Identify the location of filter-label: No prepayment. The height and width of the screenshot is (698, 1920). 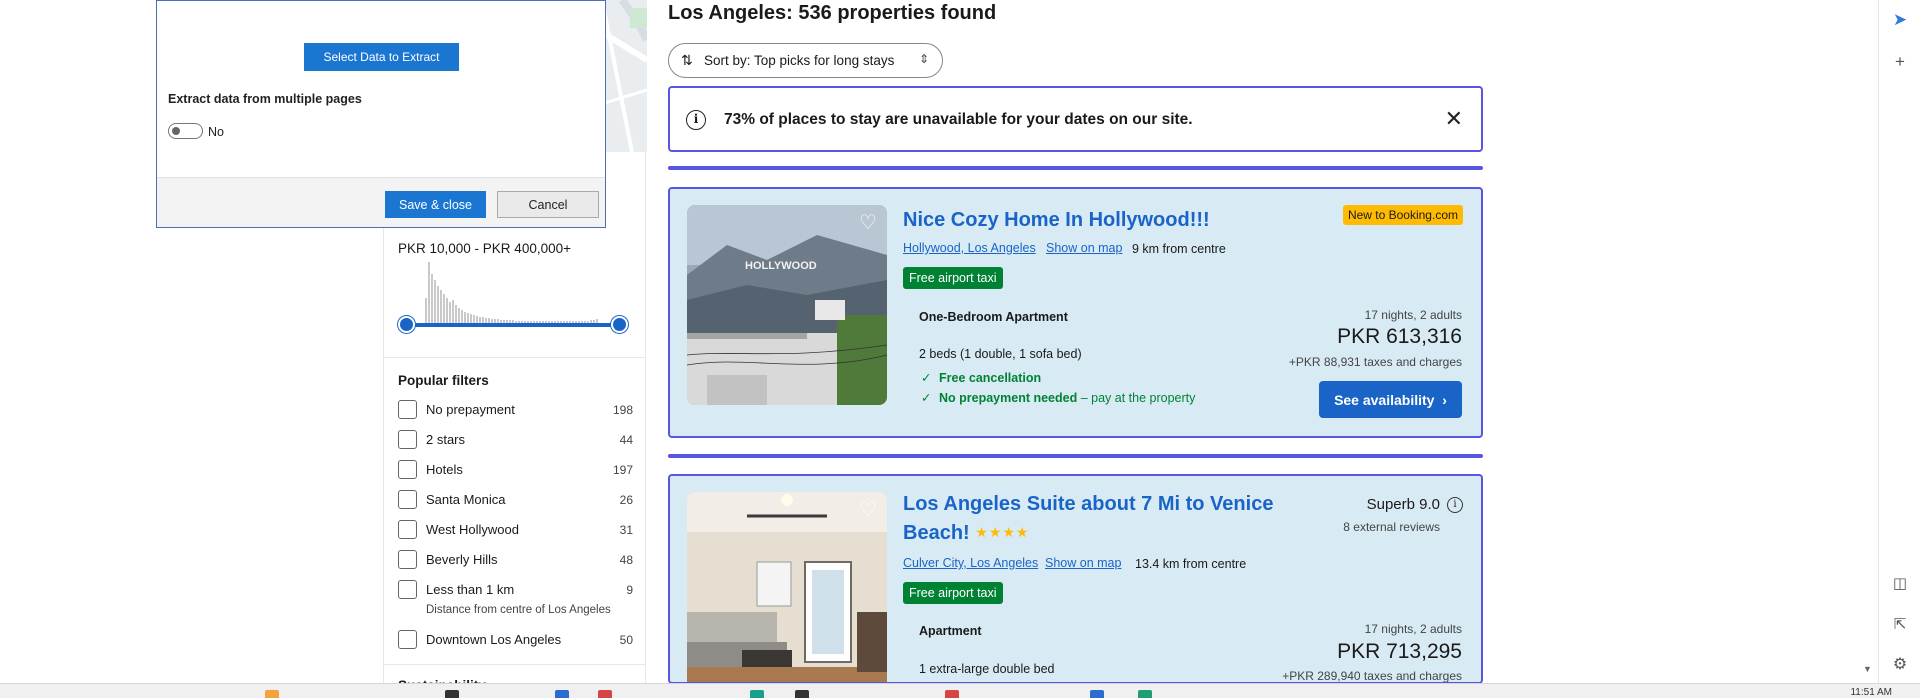
(470, 409).